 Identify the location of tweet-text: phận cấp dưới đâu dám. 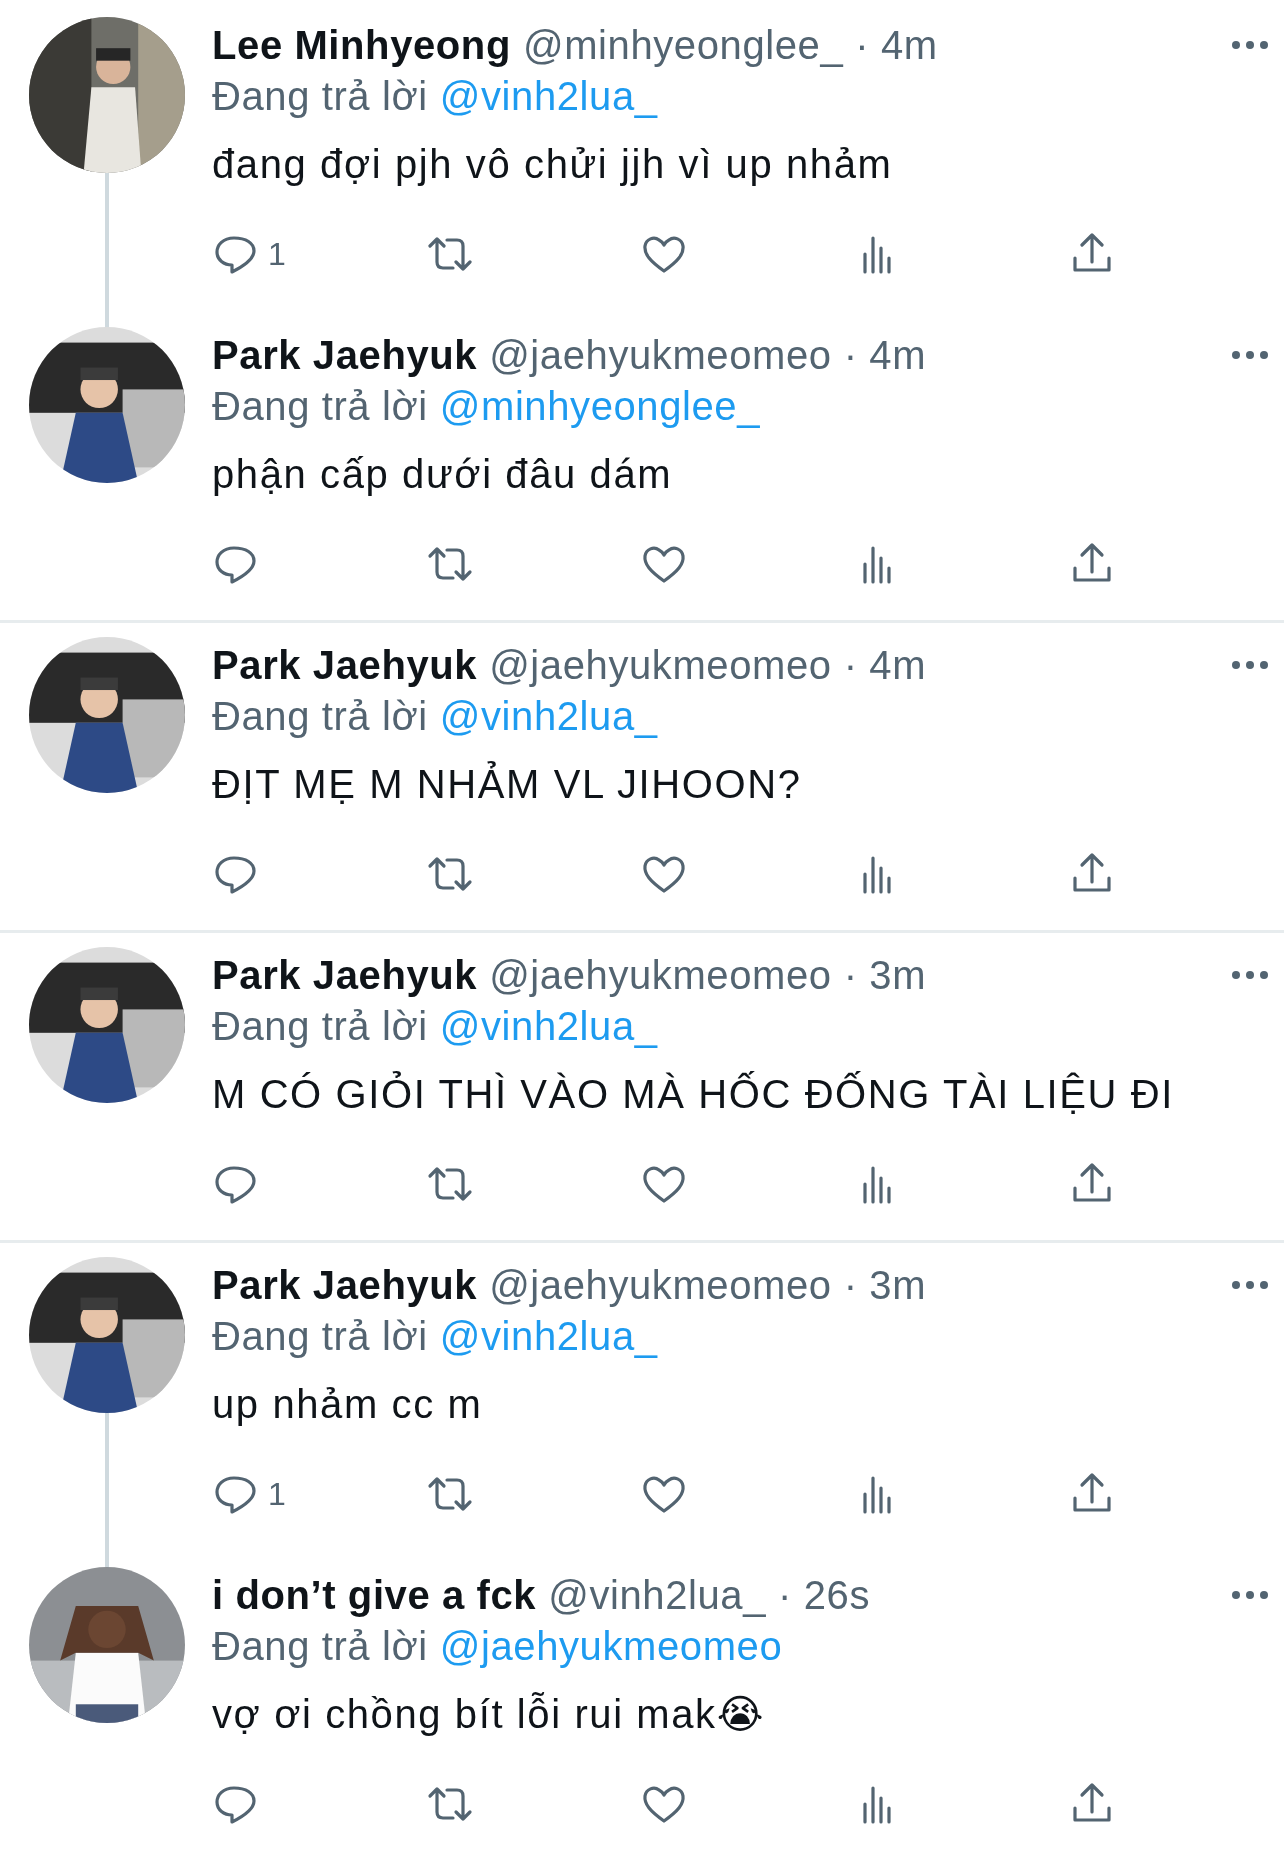
(443, 474).